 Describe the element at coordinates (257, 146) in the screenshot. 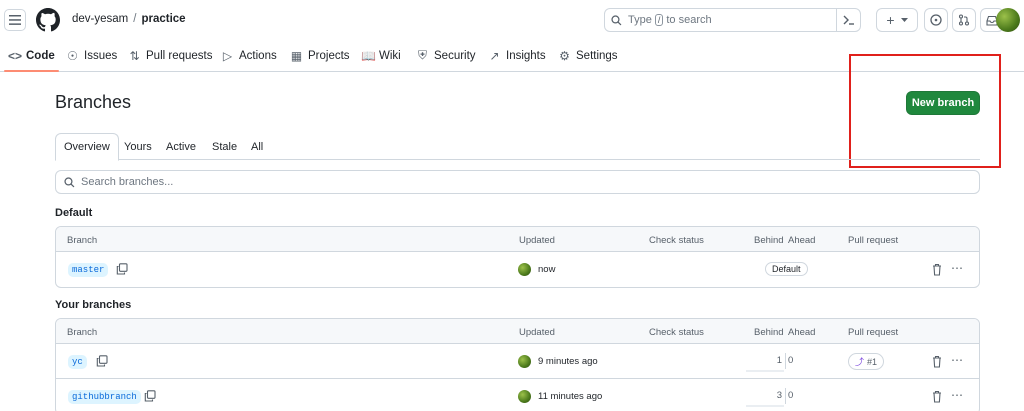

I see `tab-all: All` at that location.